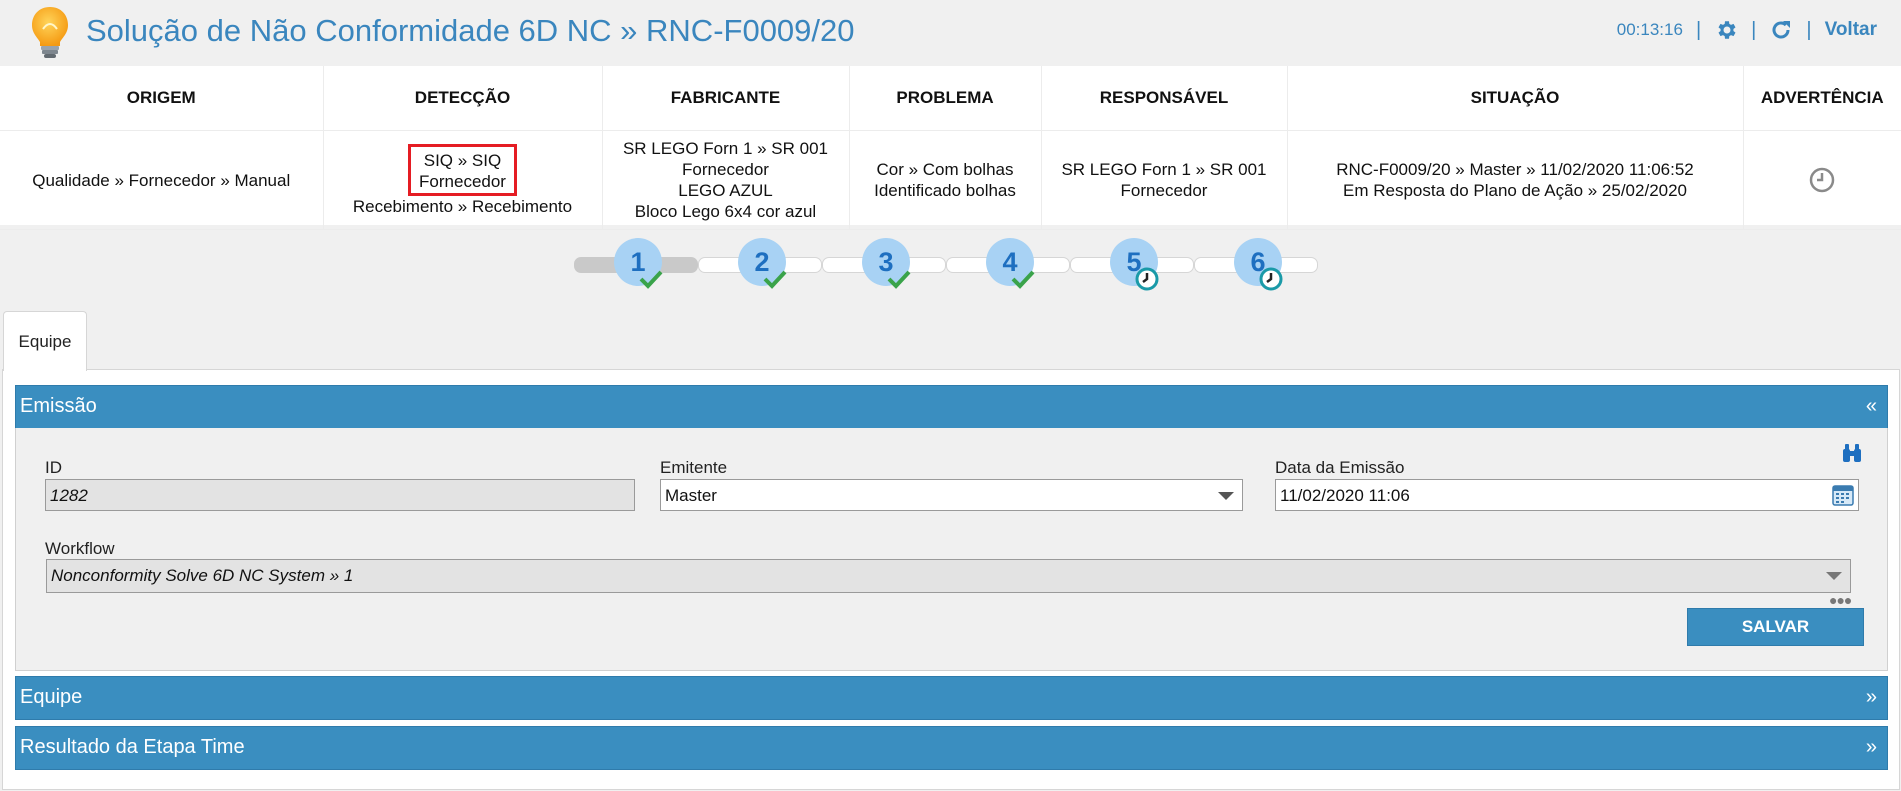 This screenshot has width=1901, height=791. Describe the element at coordinates (1340, 467) in the screenshot. I see `data-emissao-label: Data da Emissão` at that location.